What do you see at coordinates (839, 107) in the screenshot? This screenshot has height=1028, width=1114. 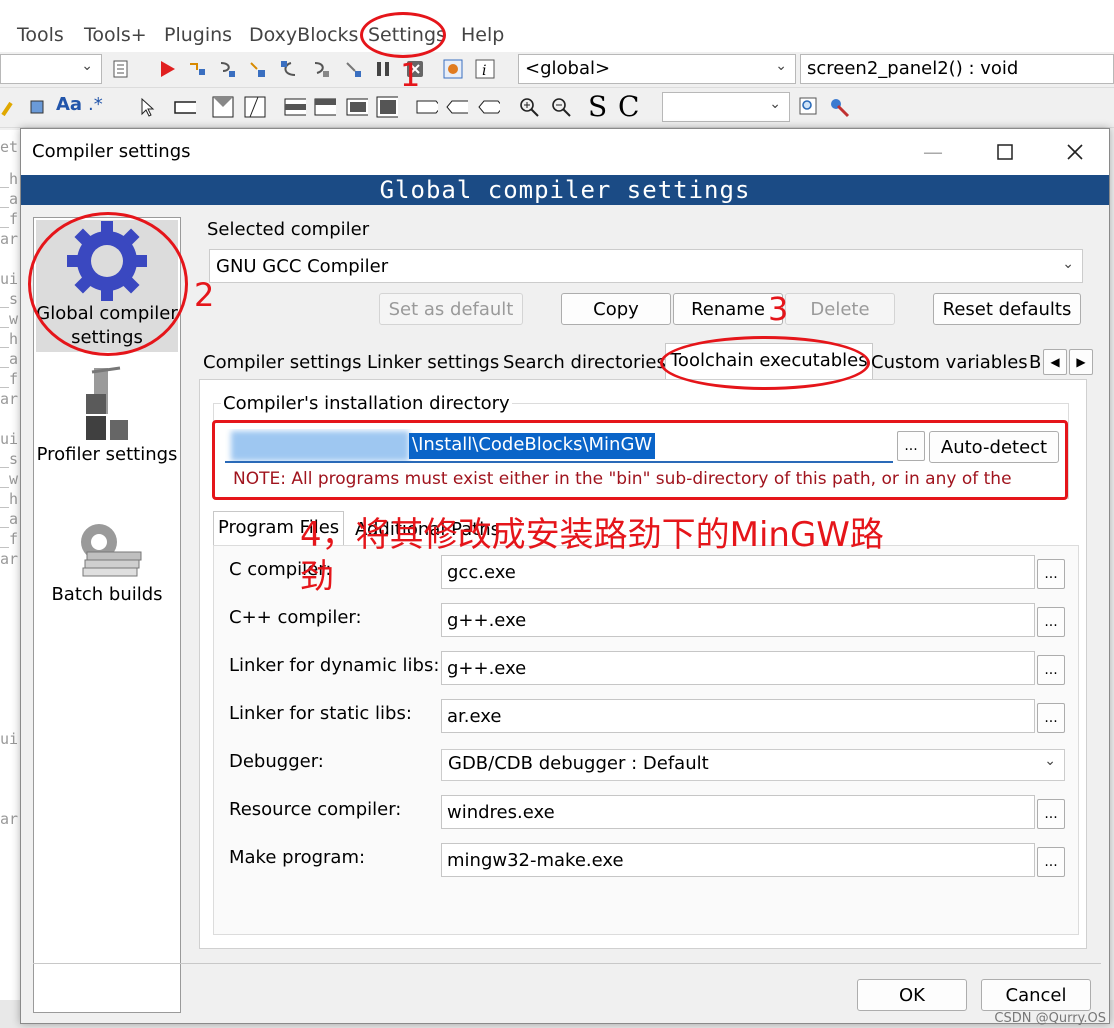 I see `settings-wrench-icon` at bounding box center [839, 107].